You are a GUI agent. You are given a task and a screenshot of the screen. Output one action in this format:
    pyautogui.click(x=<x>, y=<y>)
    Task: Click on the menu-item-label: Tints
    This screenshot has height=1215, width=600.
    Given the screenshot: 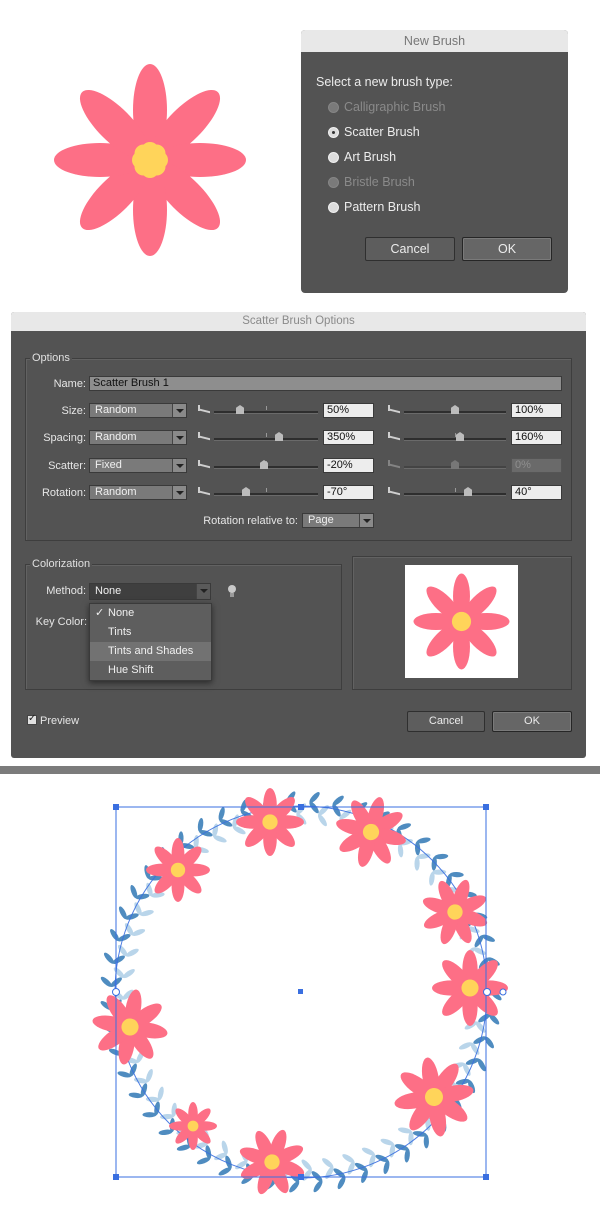 What is the action you would take?
    pyautogui.click(x=120, y=632)
    